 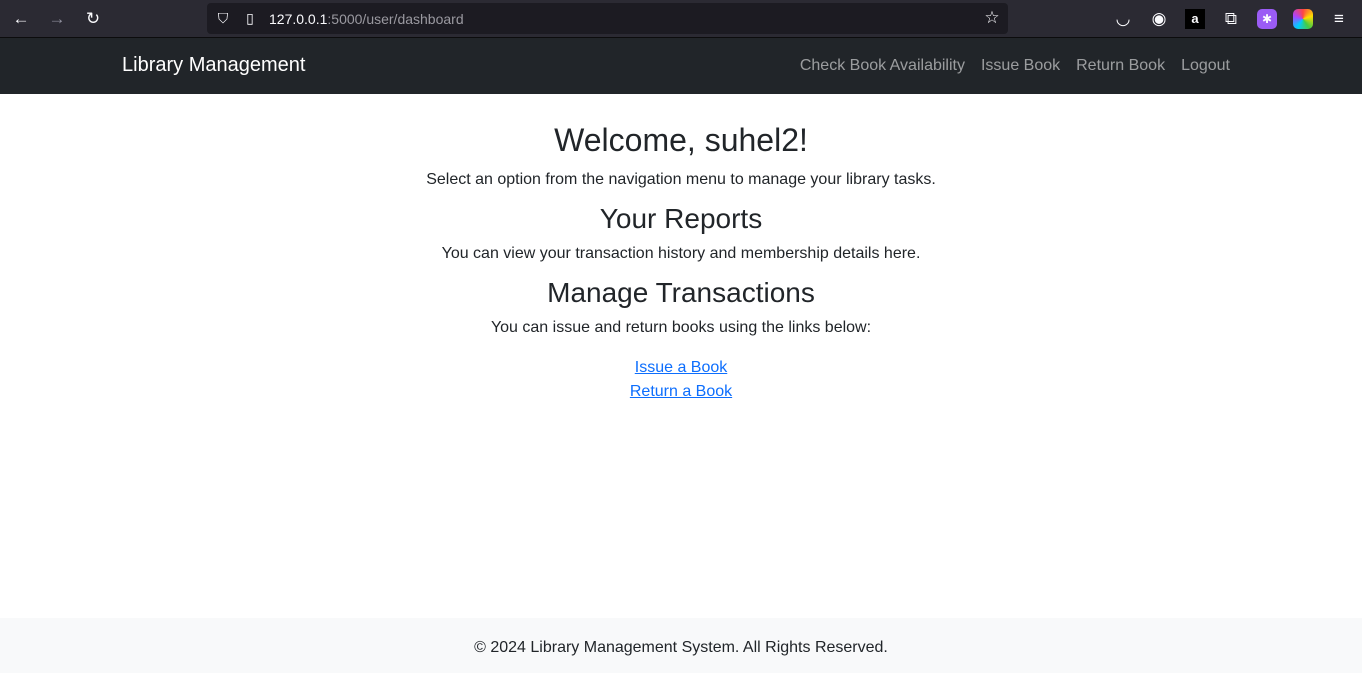 What do you see at coordinates (681, 218) in the screenshot?
I see `reports-heading: Your Reports` at bounding box center [681, 218].